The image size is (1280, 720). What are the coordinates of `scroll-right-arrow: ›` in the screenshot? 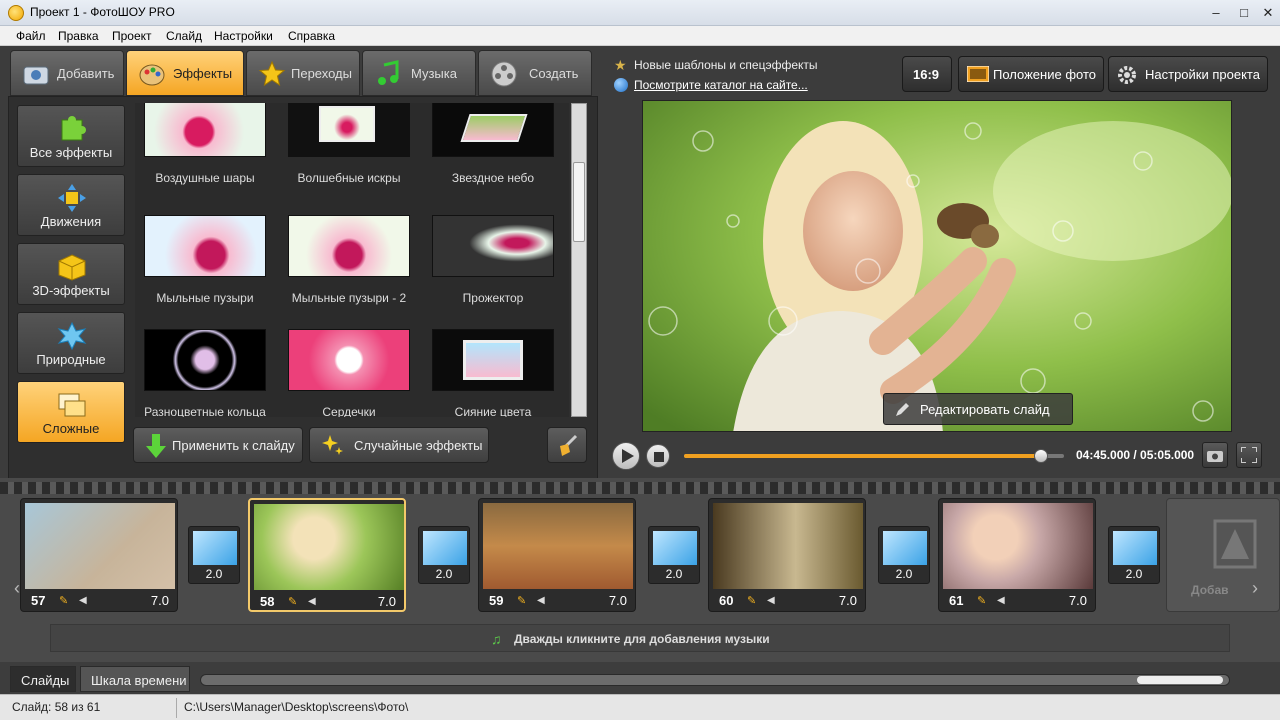 It's located at (1255, 588).